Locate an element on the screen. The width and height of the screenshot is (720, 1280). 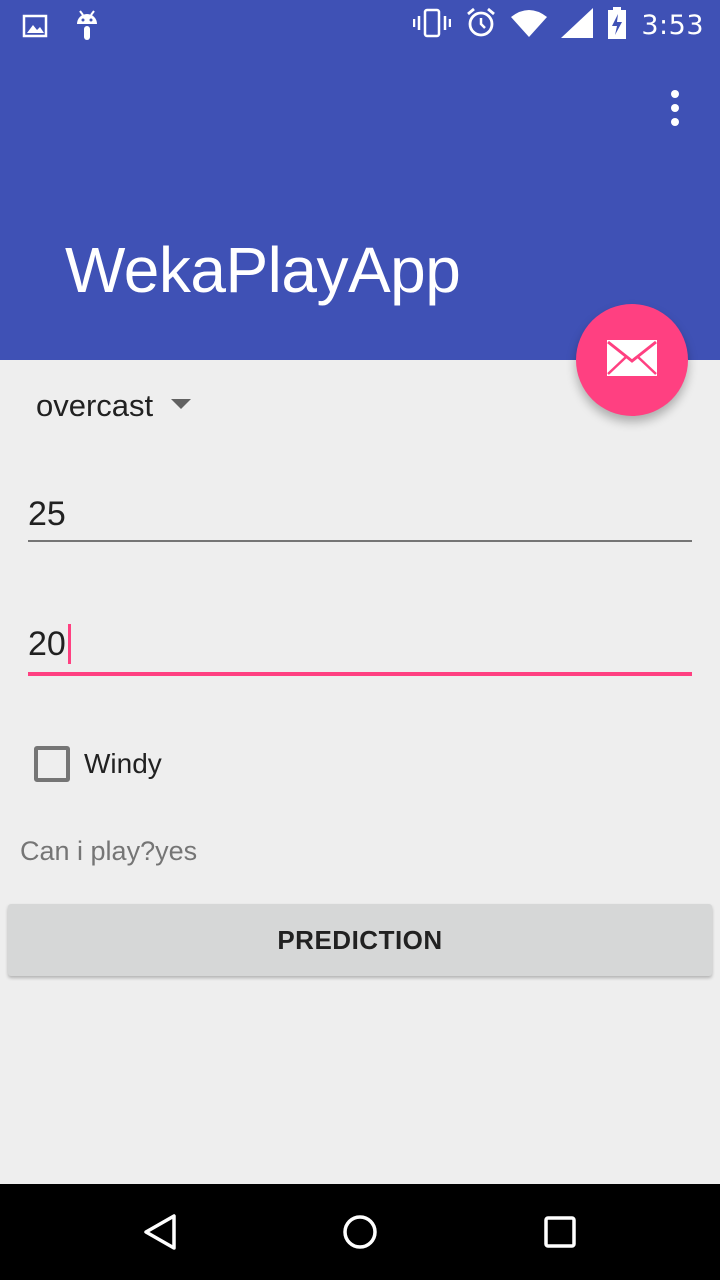
navigation-bar is located at coordinates (360, 1232).